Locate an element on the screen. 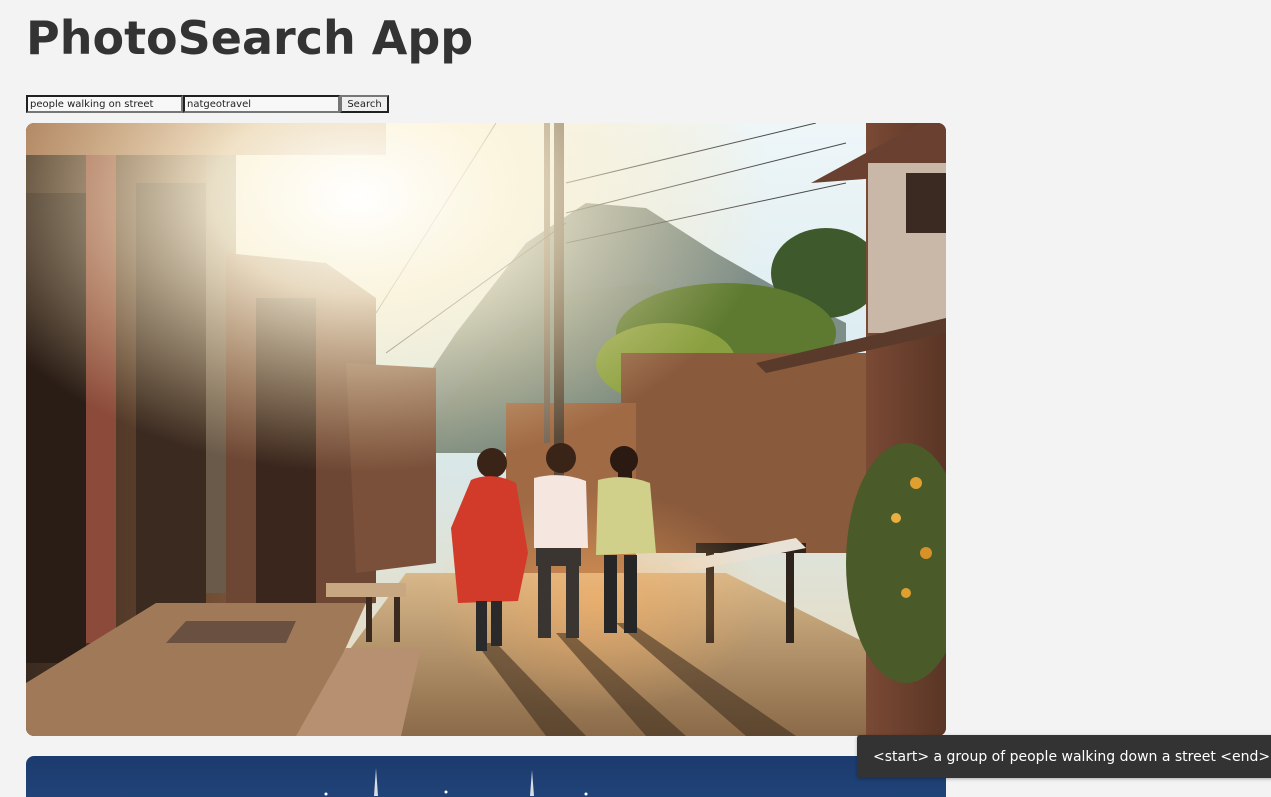 This screenshot has width=1271, height=797. username-input is located at coordinates (261, 104).